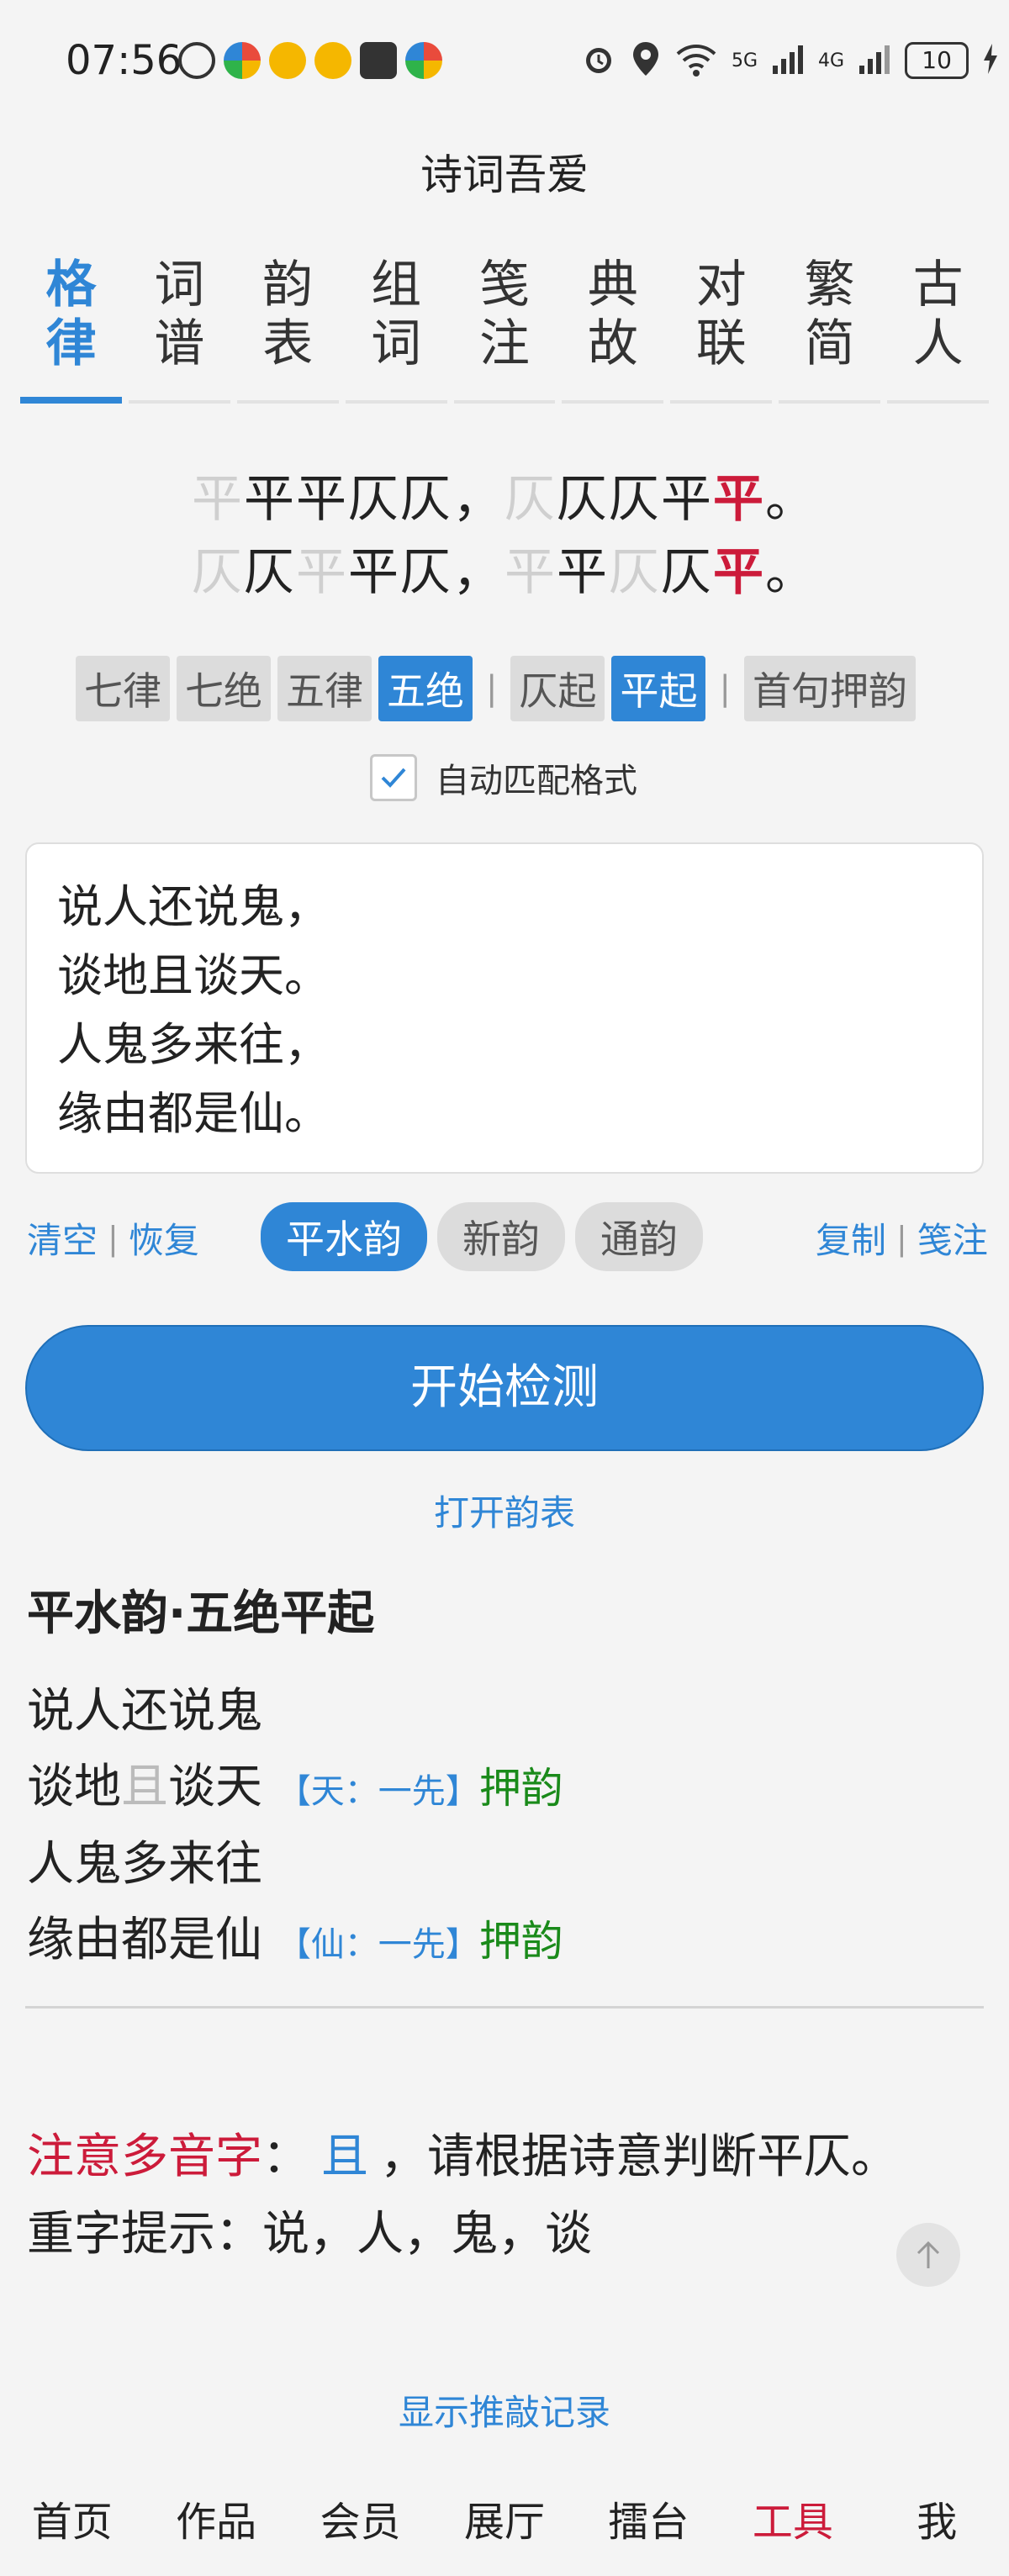 The image size is (1009, 2576). I want to click on tab-fanjian: 繁简, so click(829, 328).